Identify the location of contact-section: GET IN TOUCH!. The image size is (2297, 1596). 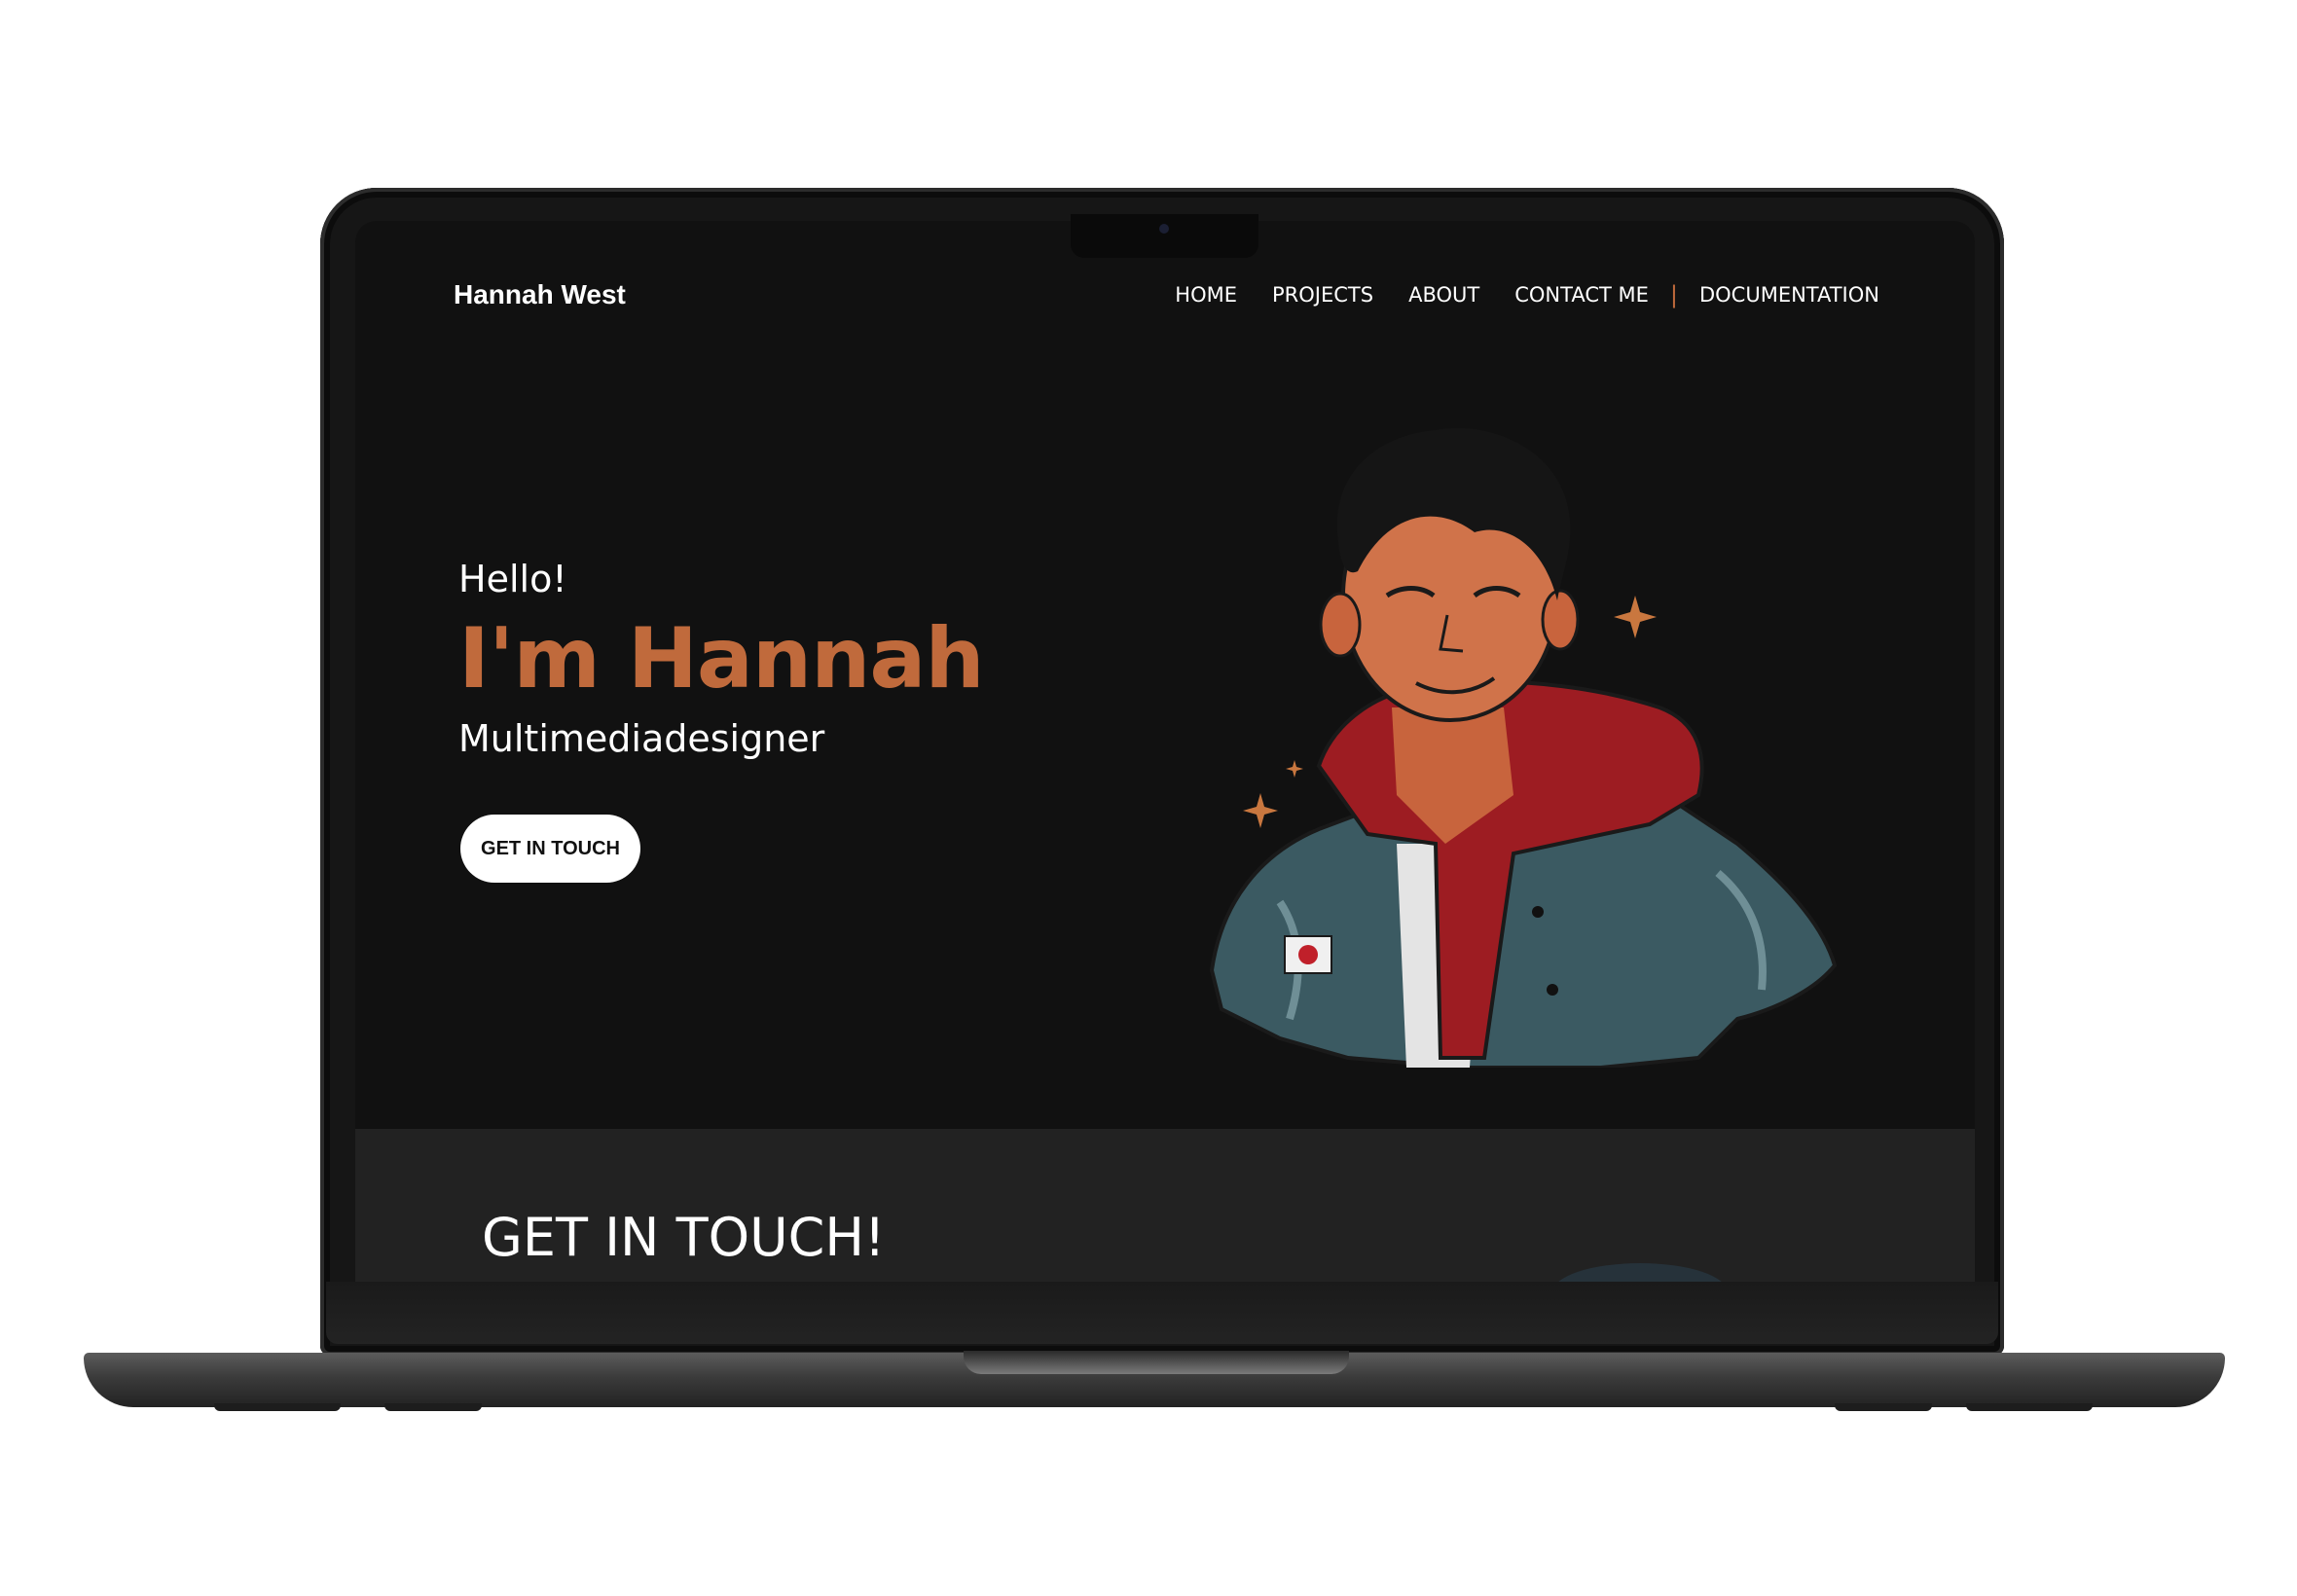
(1165, 1205).